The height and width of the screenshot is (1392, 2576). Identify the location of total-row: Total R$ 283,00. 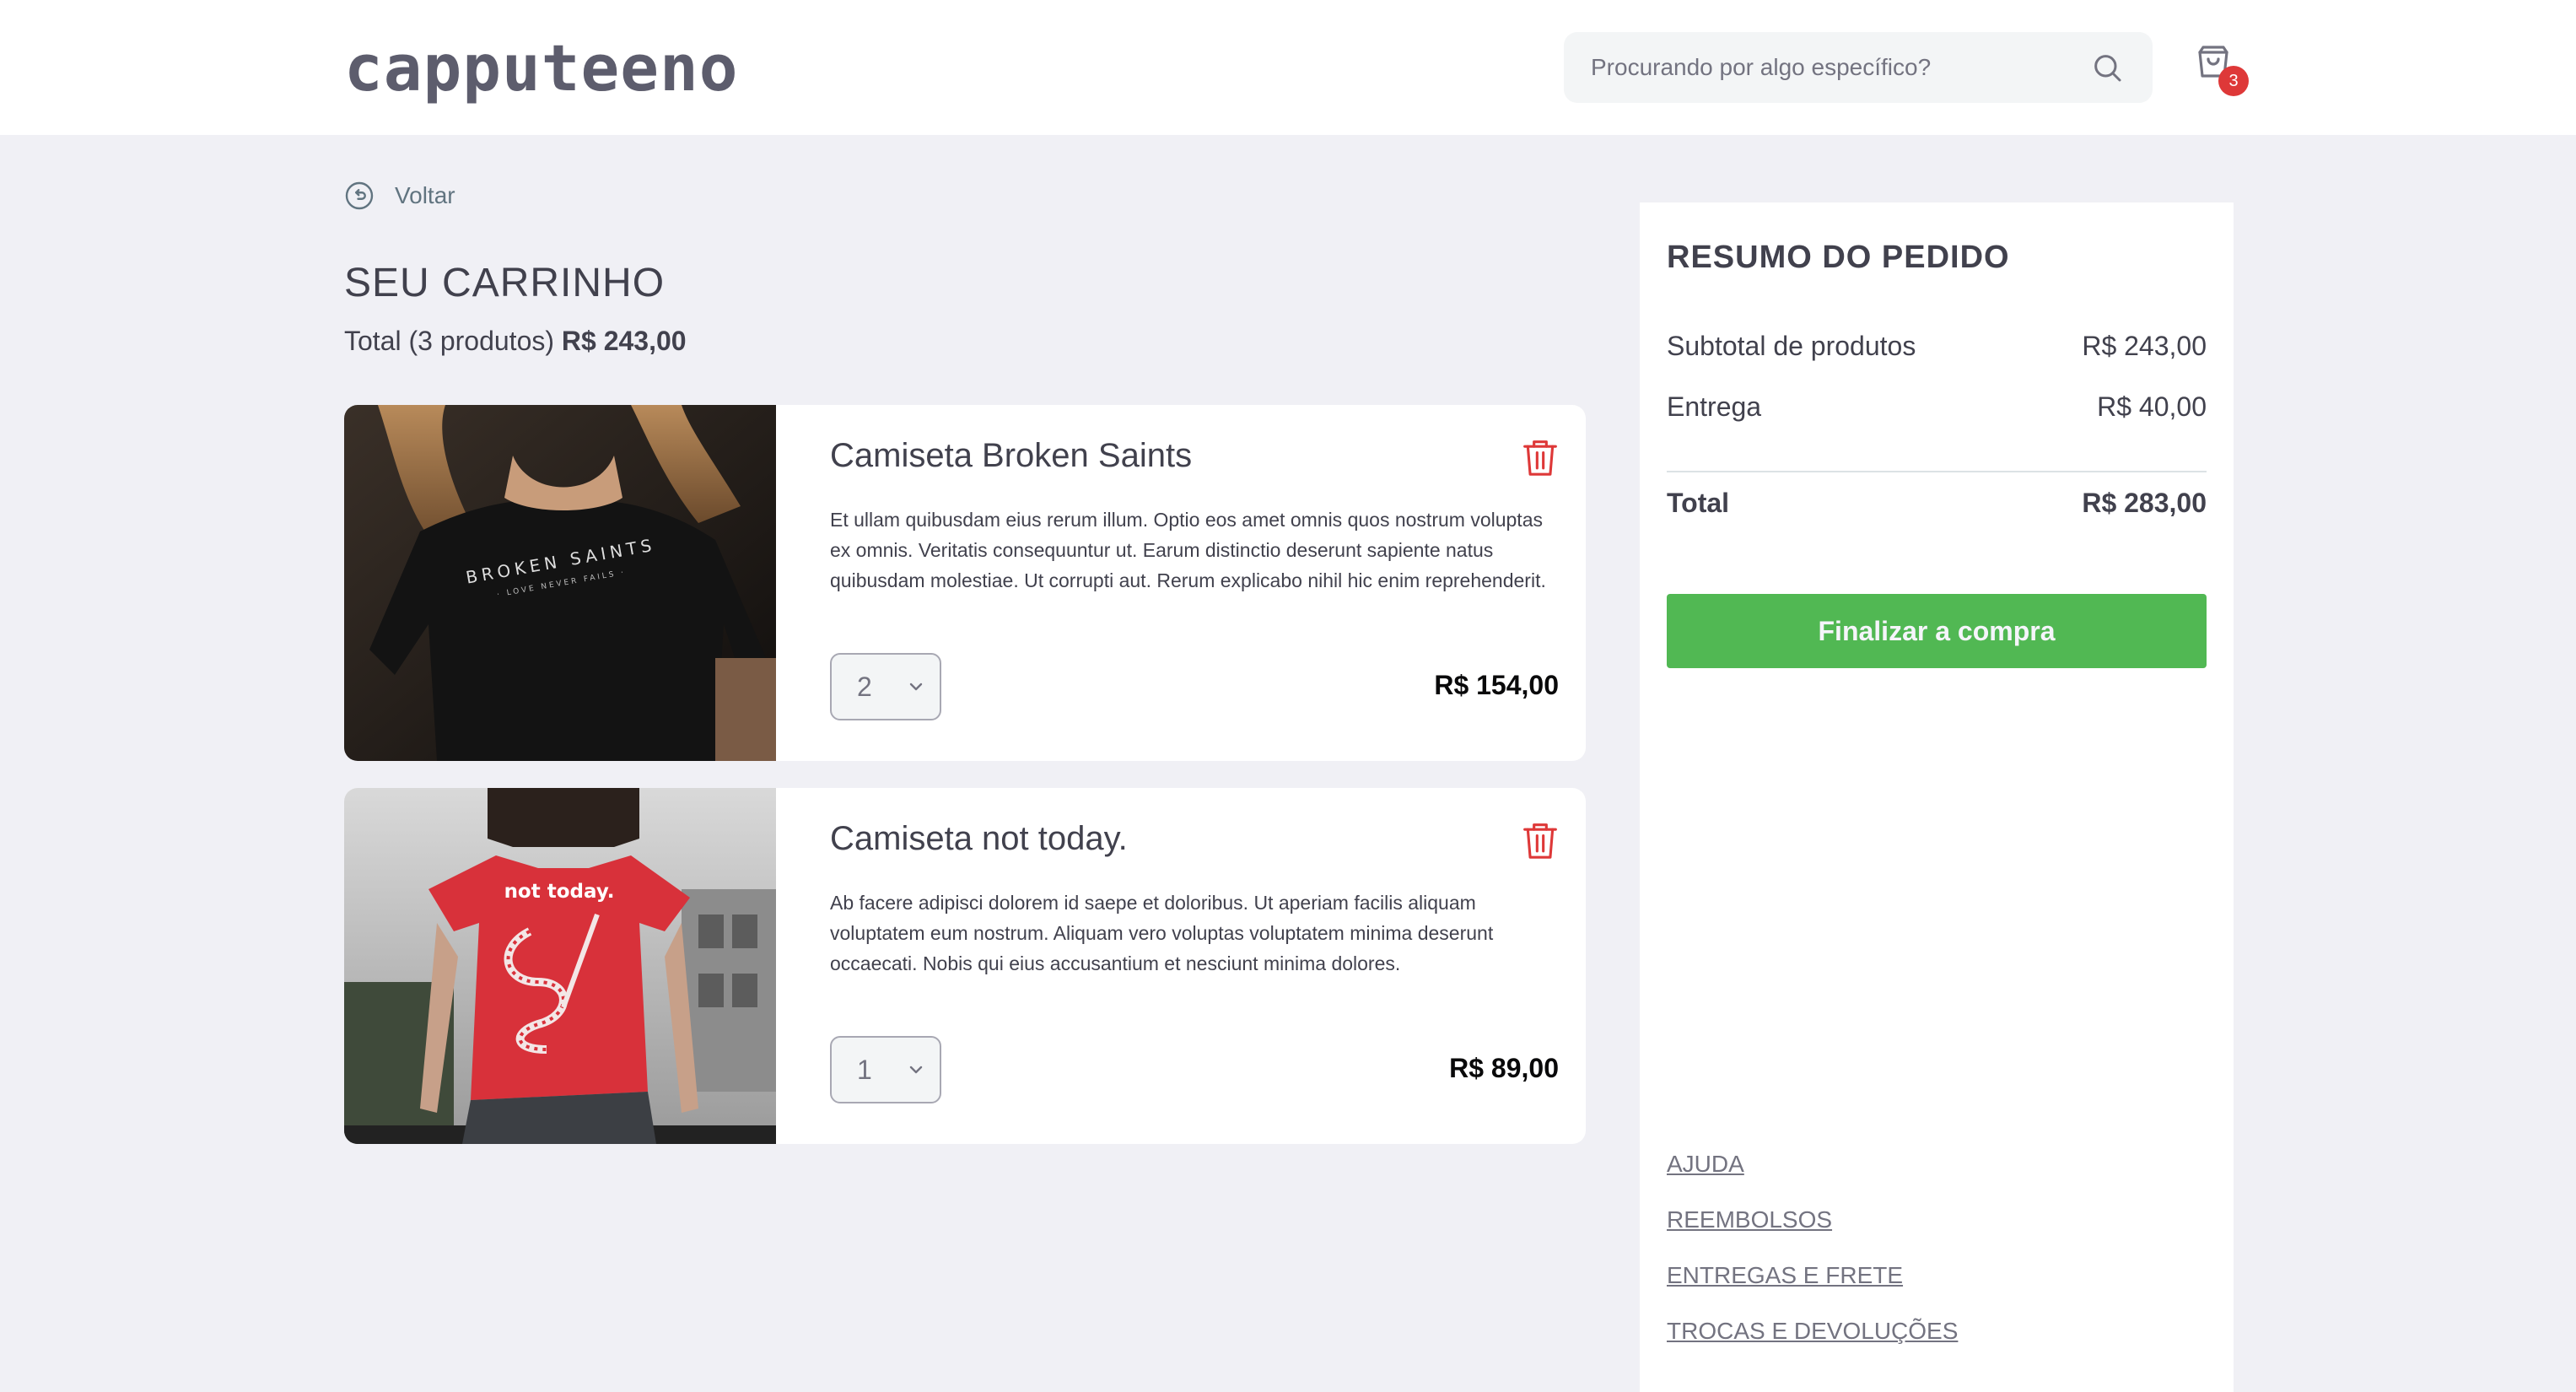
(1937, 503).